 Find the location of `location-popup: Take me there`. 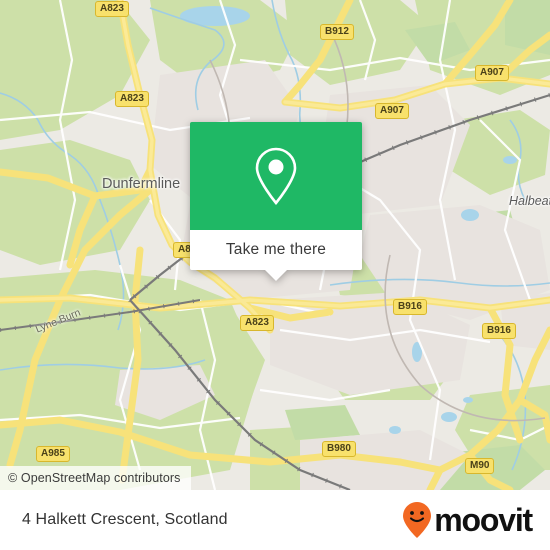

location-popup: Take me there is located at coordinates (276, 201).